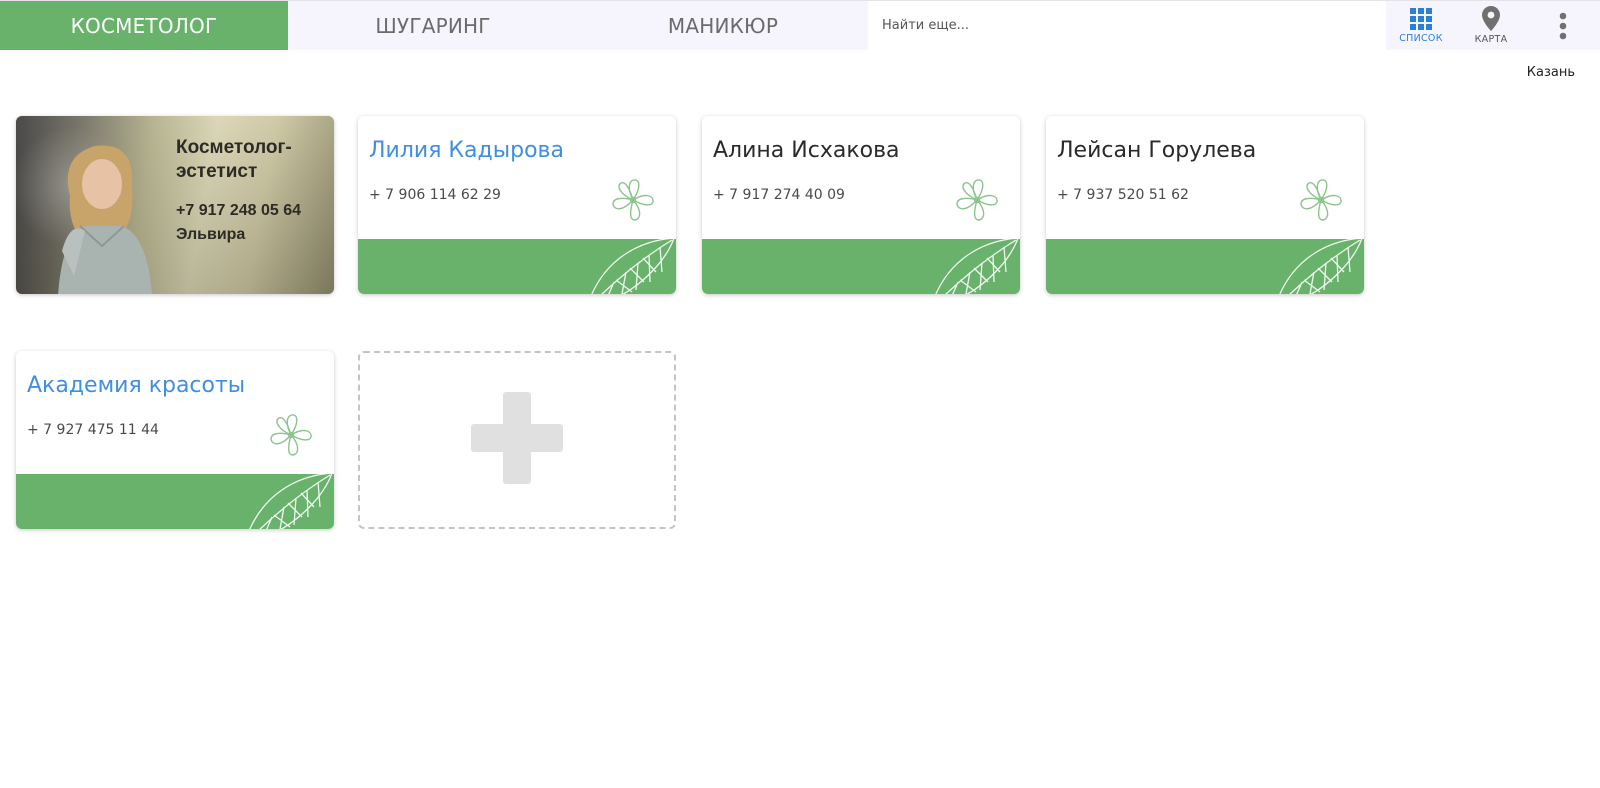 This screenshot has width=1600, height=788. Describe the element at coordinates (1421, 18) in the screenshot. I see `grid-icon` at that location.